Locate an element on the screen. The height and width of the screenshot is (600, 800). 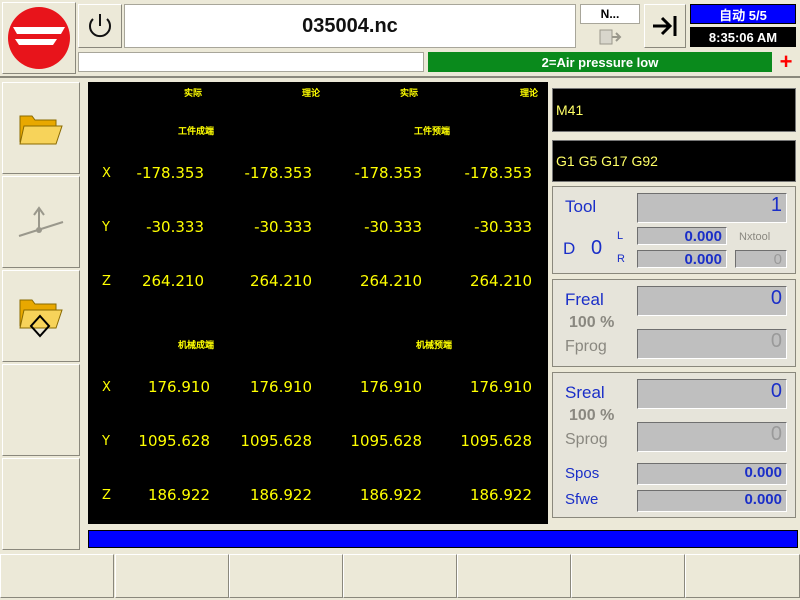
r-value: 0.000 is located at coordinates (682, 259).